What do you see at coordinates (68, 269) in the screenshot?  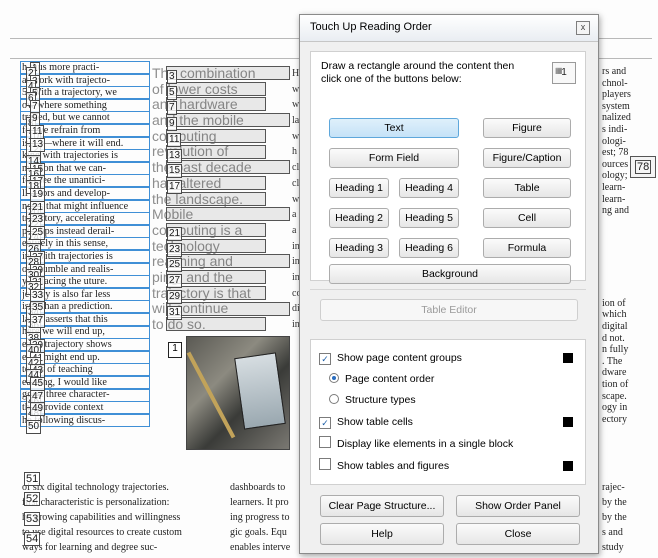 I see `text-line: ore humble and realis-` at bounding box center [68, 269].